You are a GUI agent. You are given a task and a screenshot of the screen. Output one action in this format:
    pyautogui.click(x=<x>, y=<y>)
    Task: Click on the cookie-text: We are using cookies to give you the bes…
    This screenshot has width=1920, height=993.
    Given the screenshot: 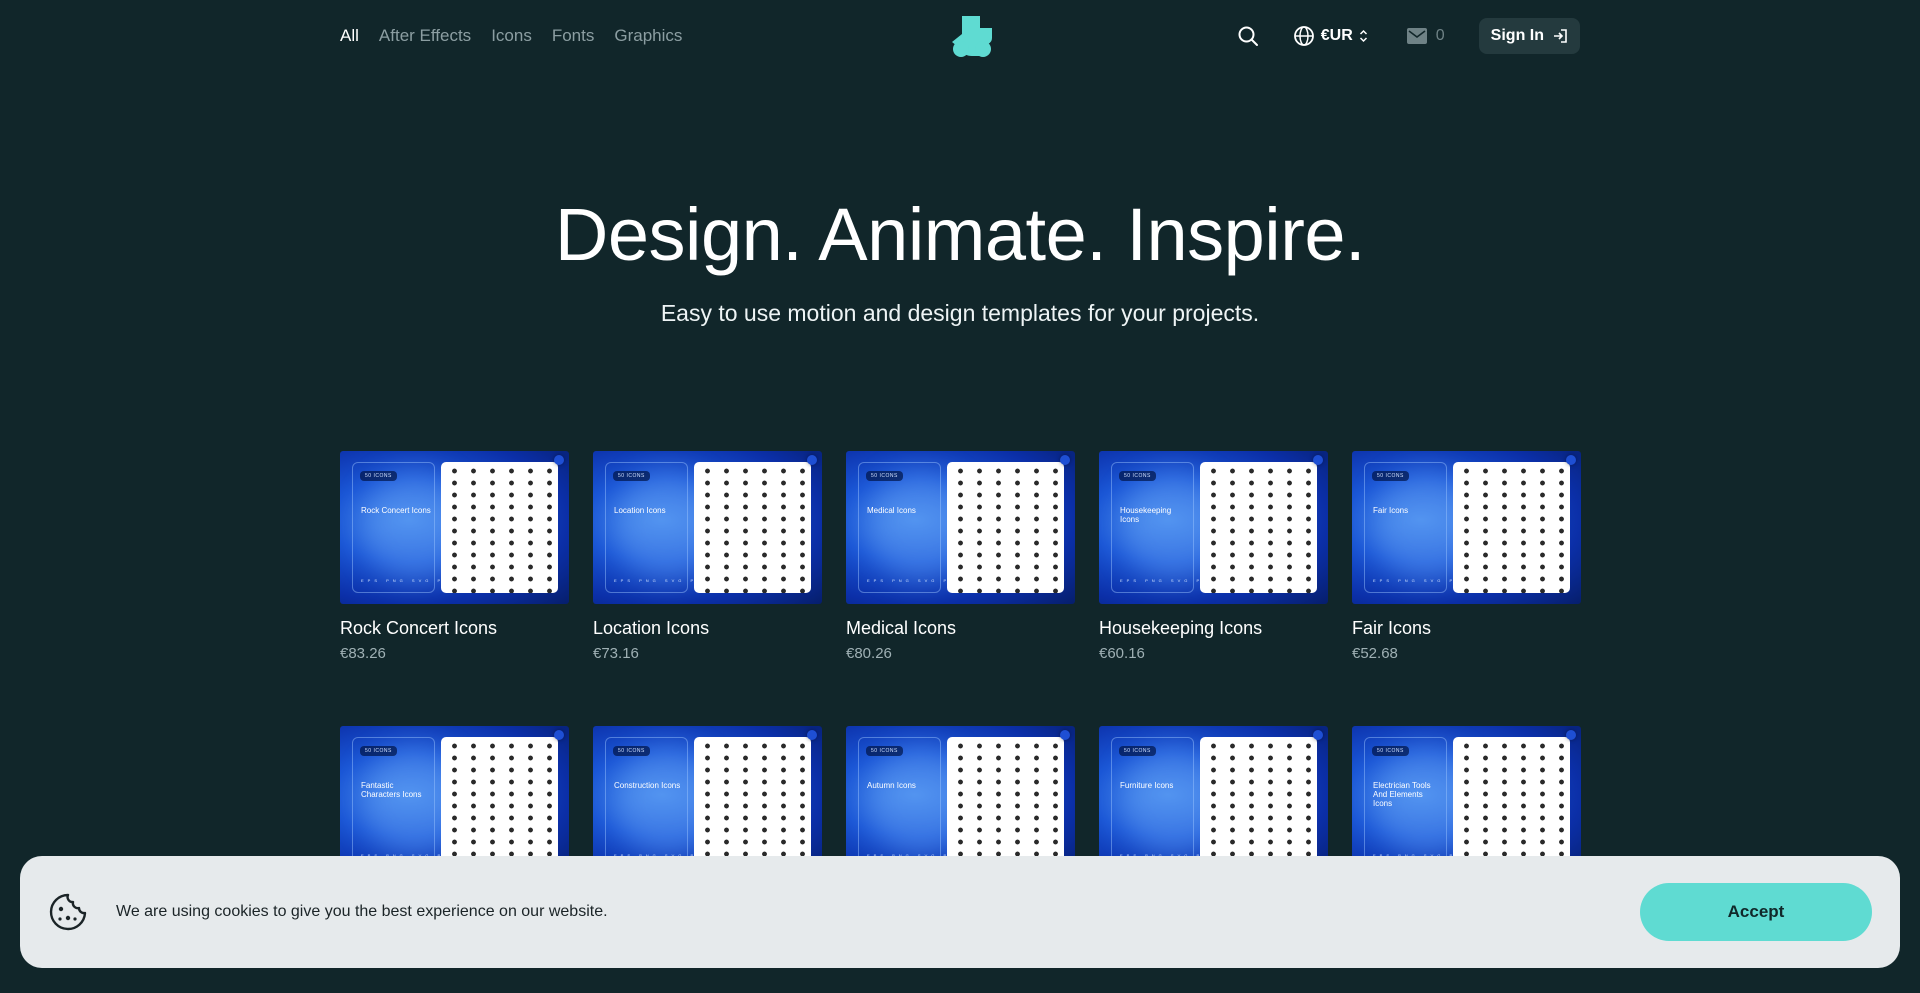 What is the action you would take?
    pyautogui.click(x=362, y=911)
    